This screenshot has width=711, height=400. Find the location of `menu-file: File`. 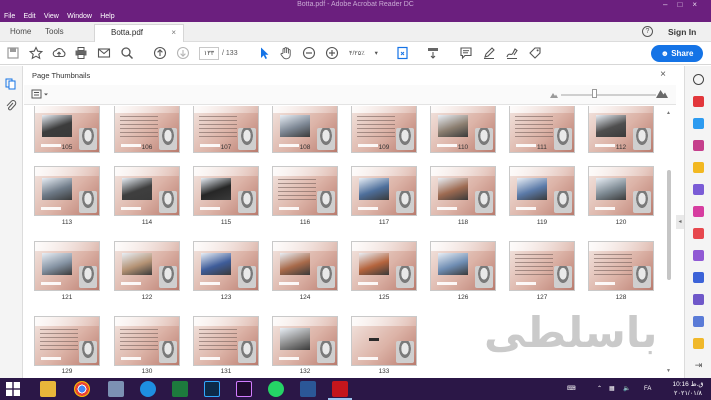

menu-file: File is located at coordinates (9, 16).